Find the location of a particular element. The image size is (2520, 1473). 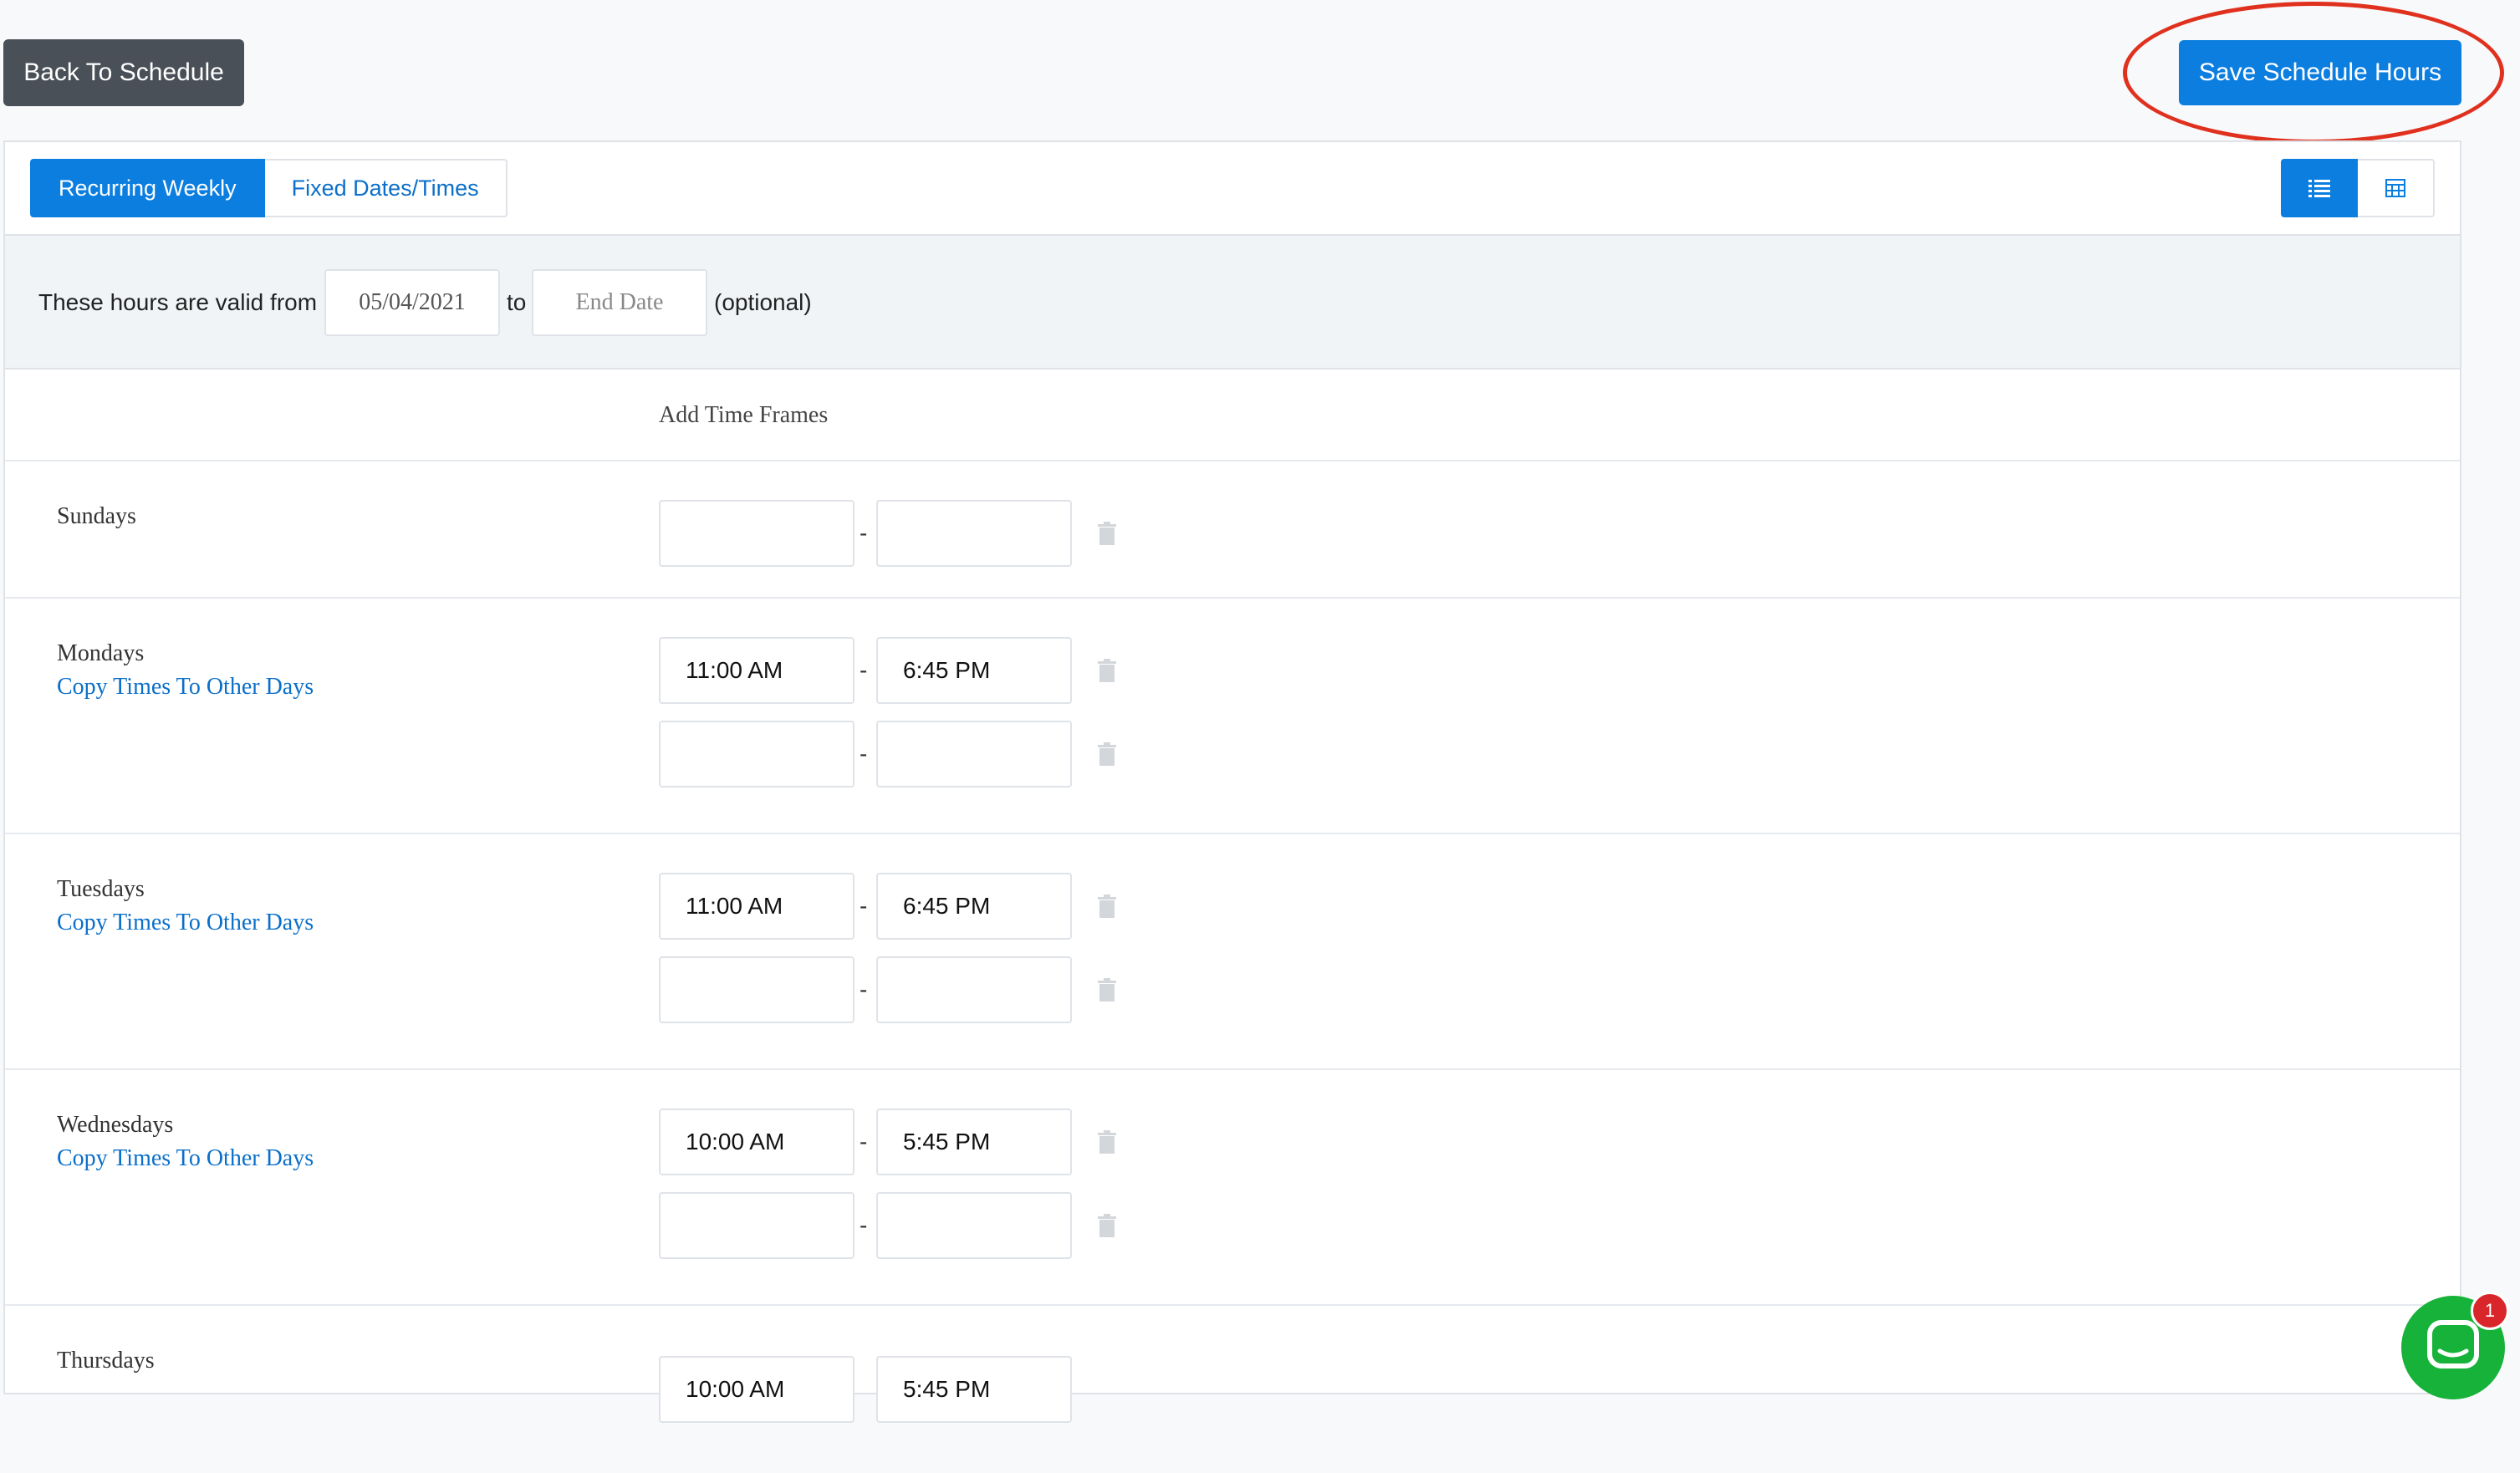

day-name: Tuesdays is located at coordinates (101, 889).